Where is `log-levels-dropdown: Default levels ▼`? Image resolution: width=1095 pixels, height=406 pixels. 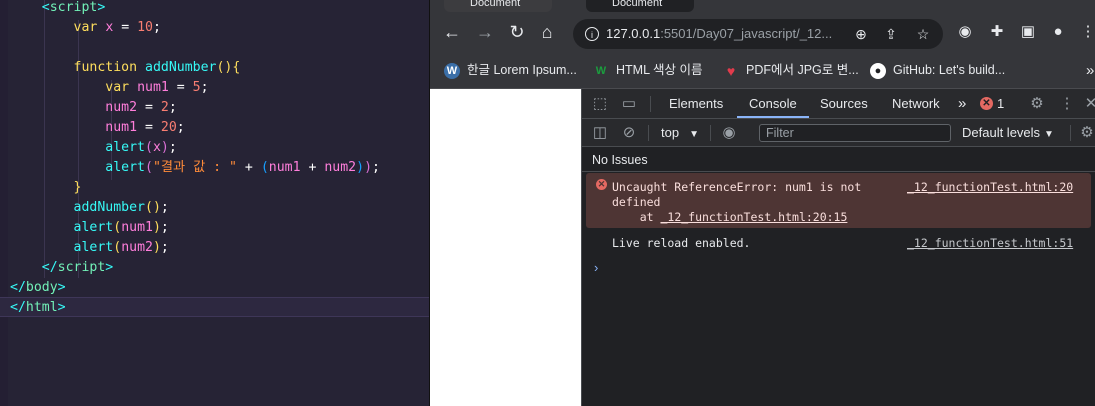 log-levels-dropdown: Default levels ▼ is located at coordinates (1008, 134).